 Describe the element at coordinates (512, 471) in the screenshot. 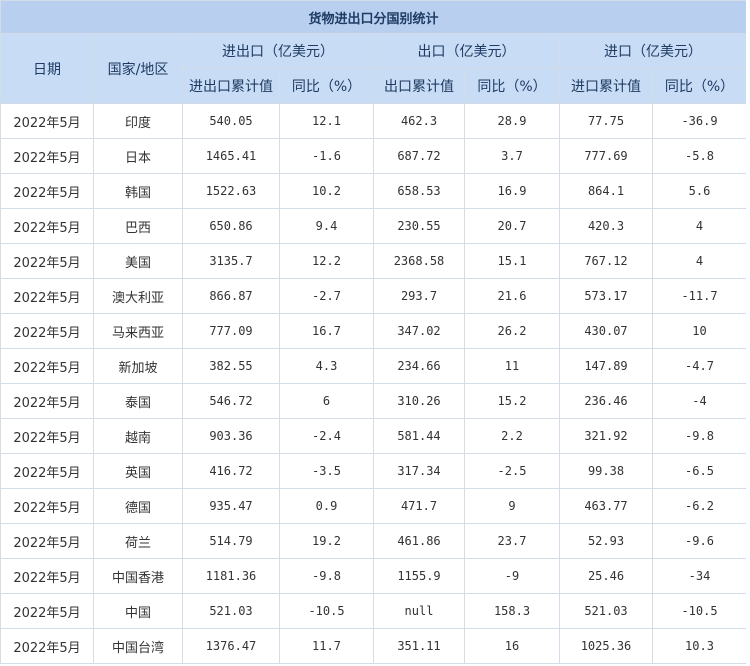

I see `cell-export-yoy: -2.5` at that location.